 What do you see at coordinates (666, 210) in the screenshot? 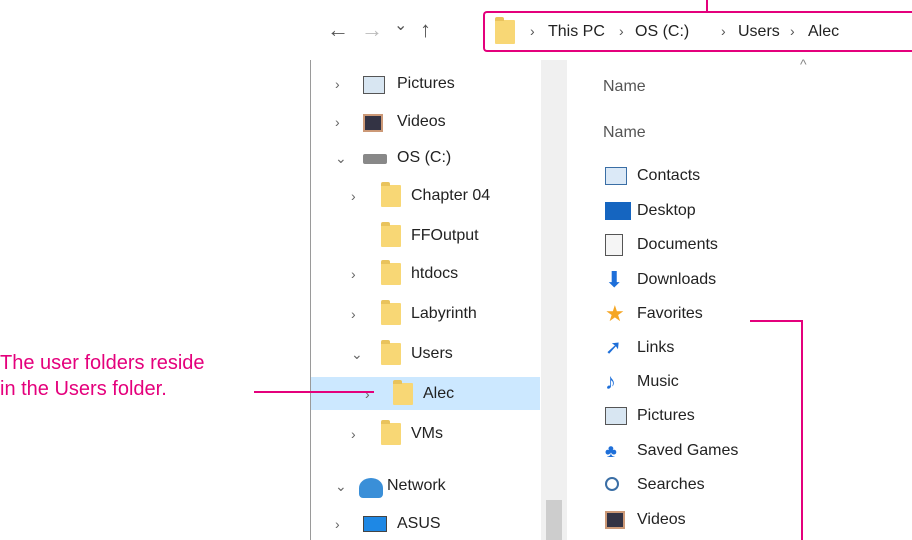
I see `file-item-label: Desktop` at bounding box center [666, 210].